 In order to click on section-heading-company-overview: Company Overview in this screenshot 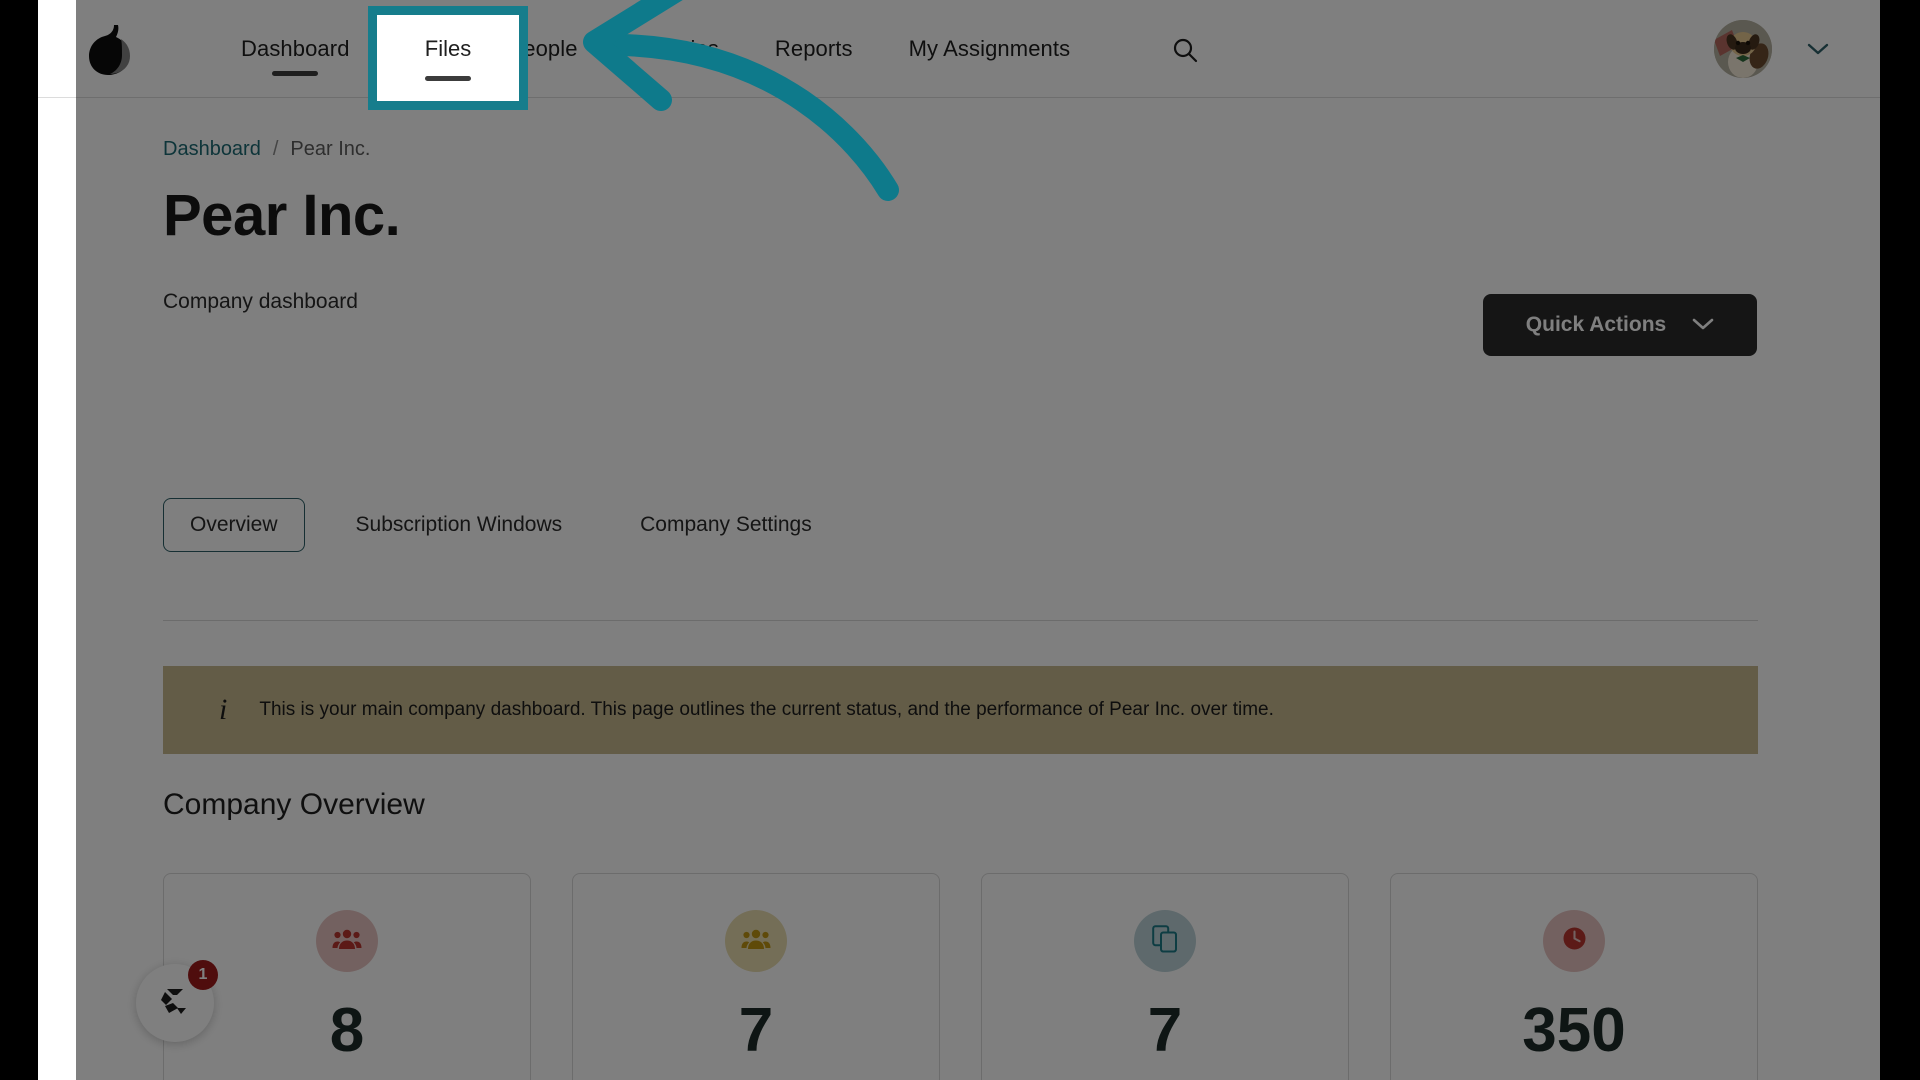, I will do `click(294, 804)`.